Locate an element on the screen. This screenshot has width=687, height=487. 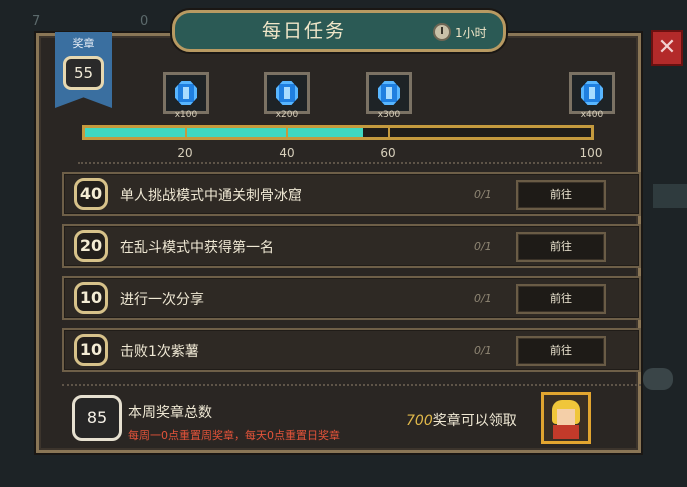
bg-side-tab is located at coordinates (670, 196).